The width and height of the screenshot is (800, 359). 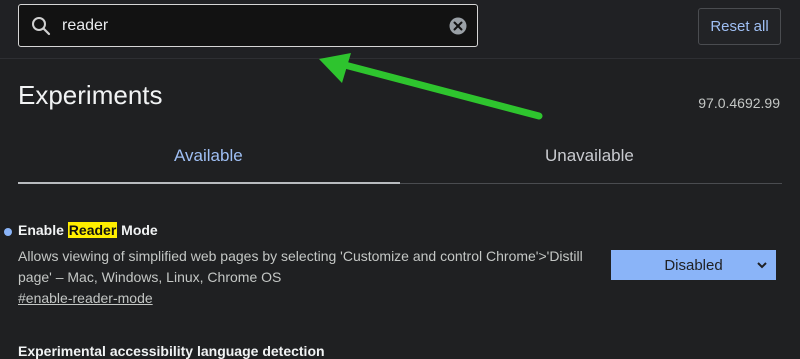 I want to click on flag-title-prefix: Enable, so click(x=43, y=230).